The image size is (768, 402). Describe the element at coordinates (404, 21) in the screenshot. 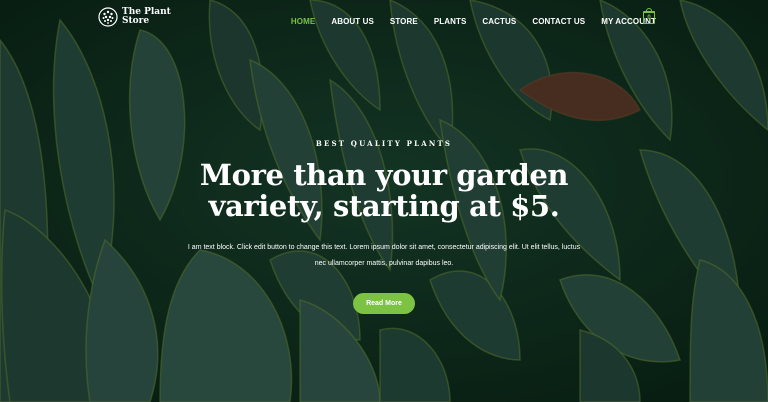

I see `nav-item-store: STORE` at that location.